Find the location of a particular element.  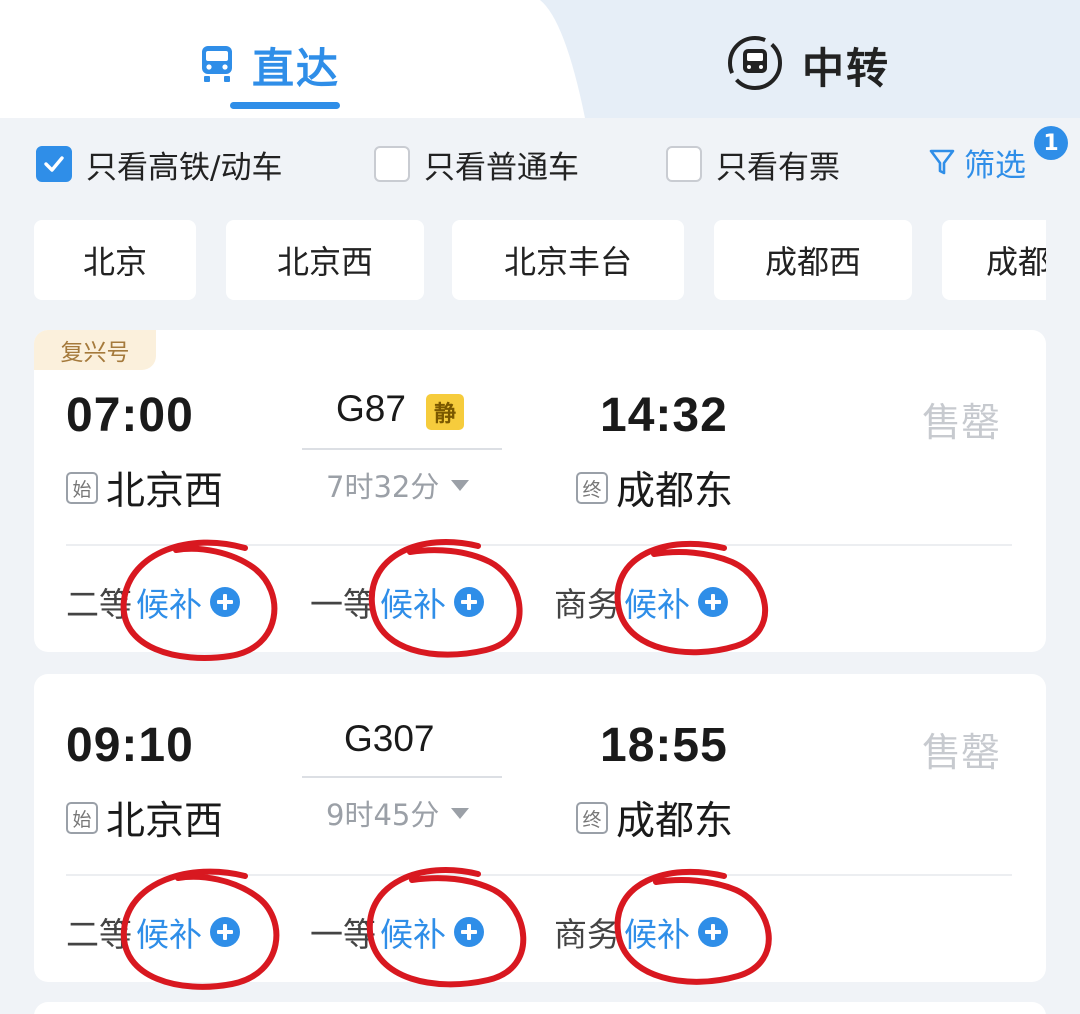

filter-available: 只看有票 is located at coordinates (753, 165).